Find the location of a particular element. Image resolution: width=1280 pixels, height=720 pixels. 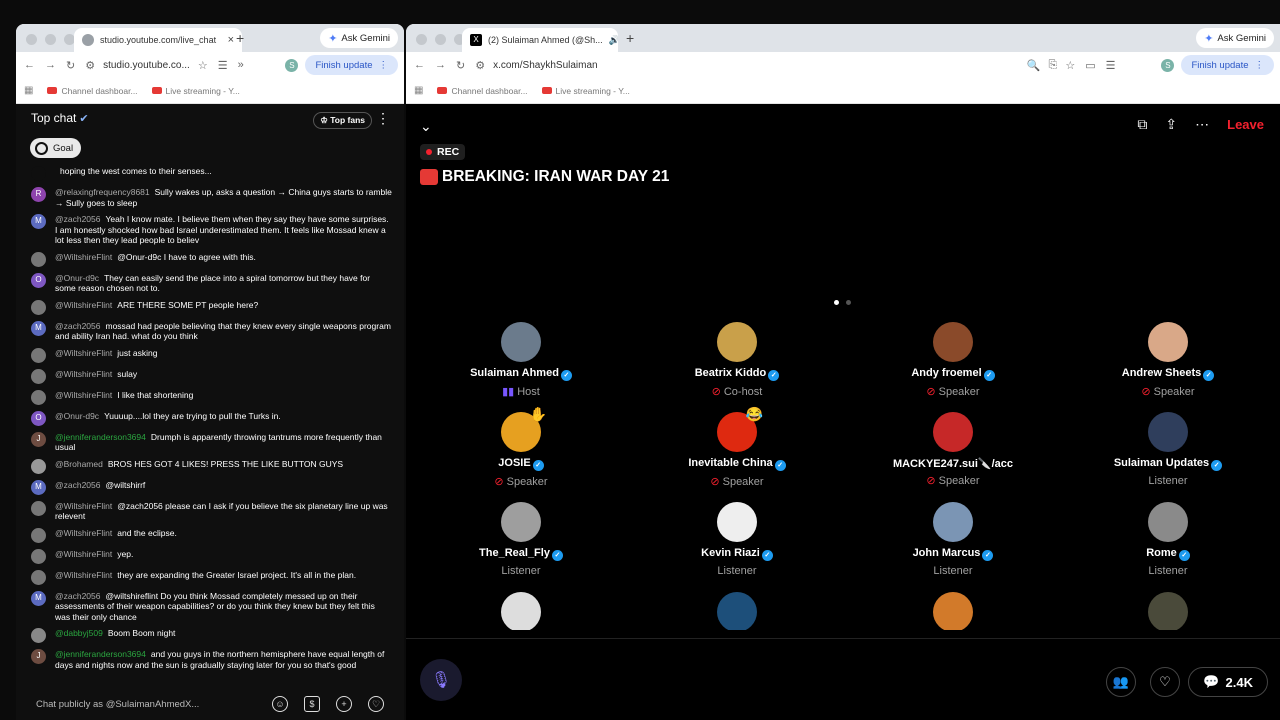

bookmark-star-icon: ☆ is located at coordinates (203, 65).